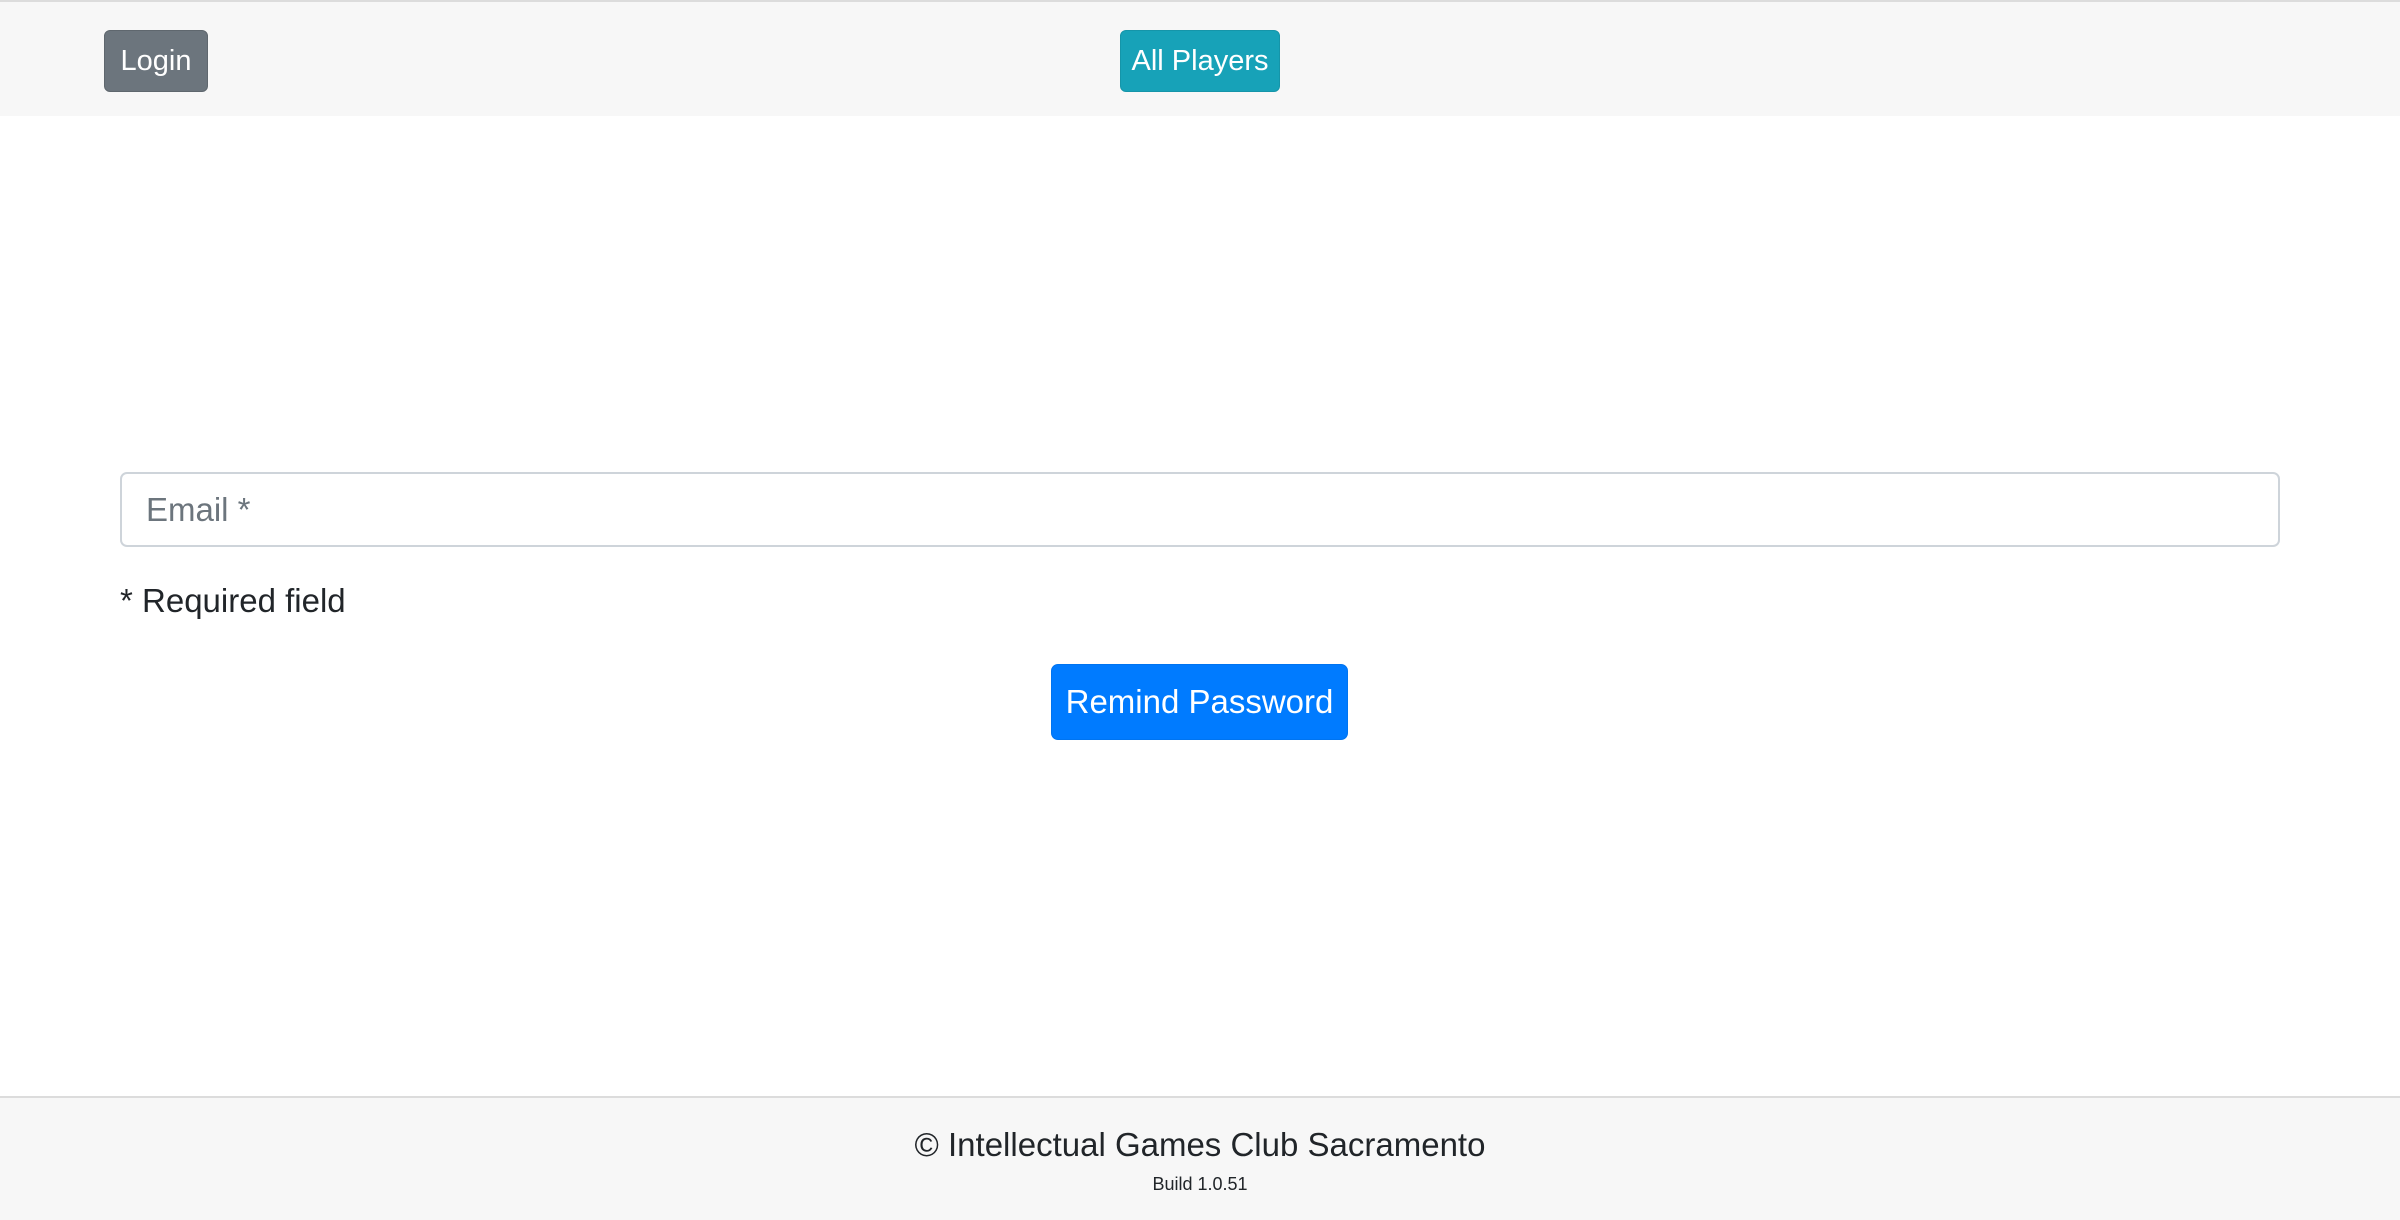 This screenshot has width=2400, height=1220. What do you see at coordinates (1200, 61) in the screenshot?
I see `all-players-button: All Players` at bounding box center [1200, 61].